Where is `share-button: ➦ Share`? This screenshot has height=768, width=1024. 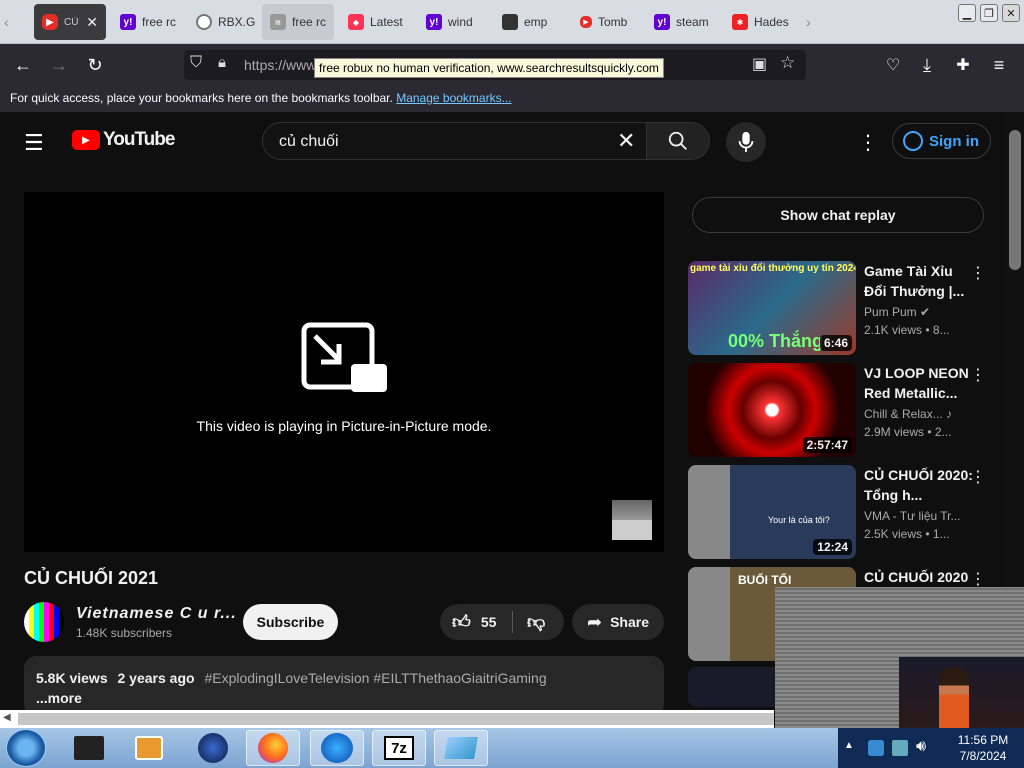
share-button: ➦ Share is located at coordinates (618, 622).